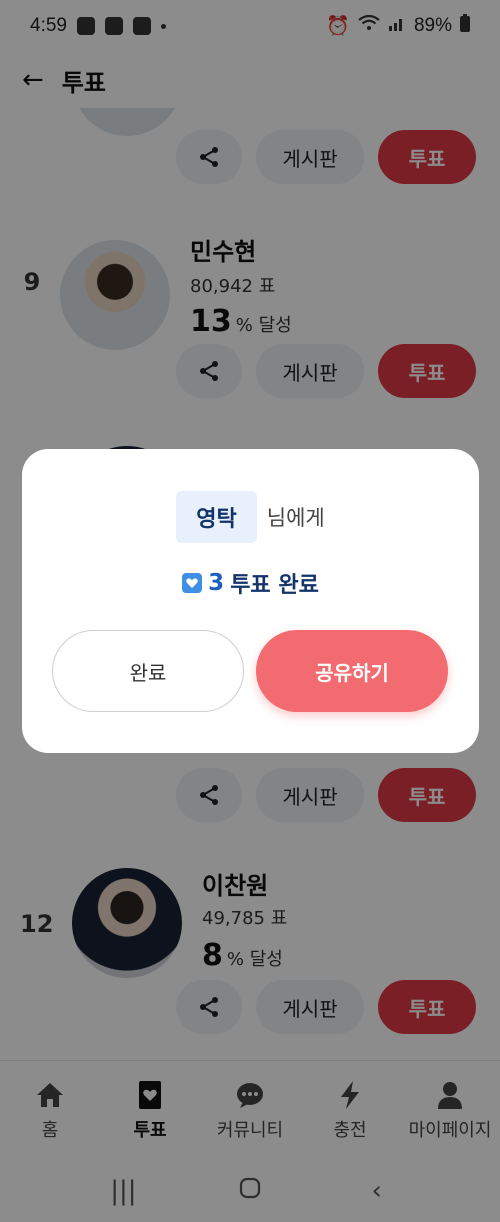 The height and width of the screenshot is (1222, 500). Describe the element at coordinates (216, 517) in the screenshot. I see `recipient-name: 영탁` at that location.